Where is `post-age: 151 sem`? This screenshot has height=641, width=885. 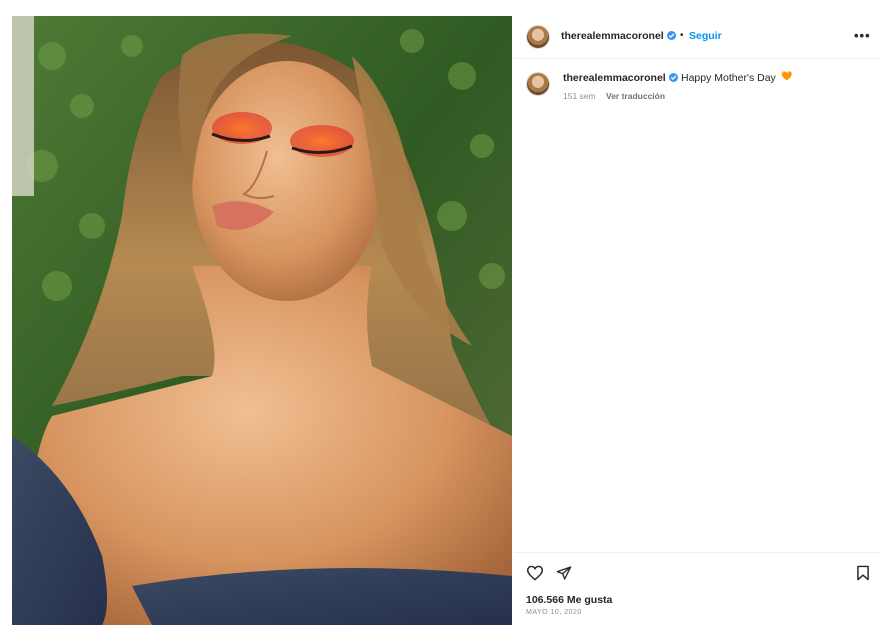
post-age: 151 sem is located at coordinates (579, 96).